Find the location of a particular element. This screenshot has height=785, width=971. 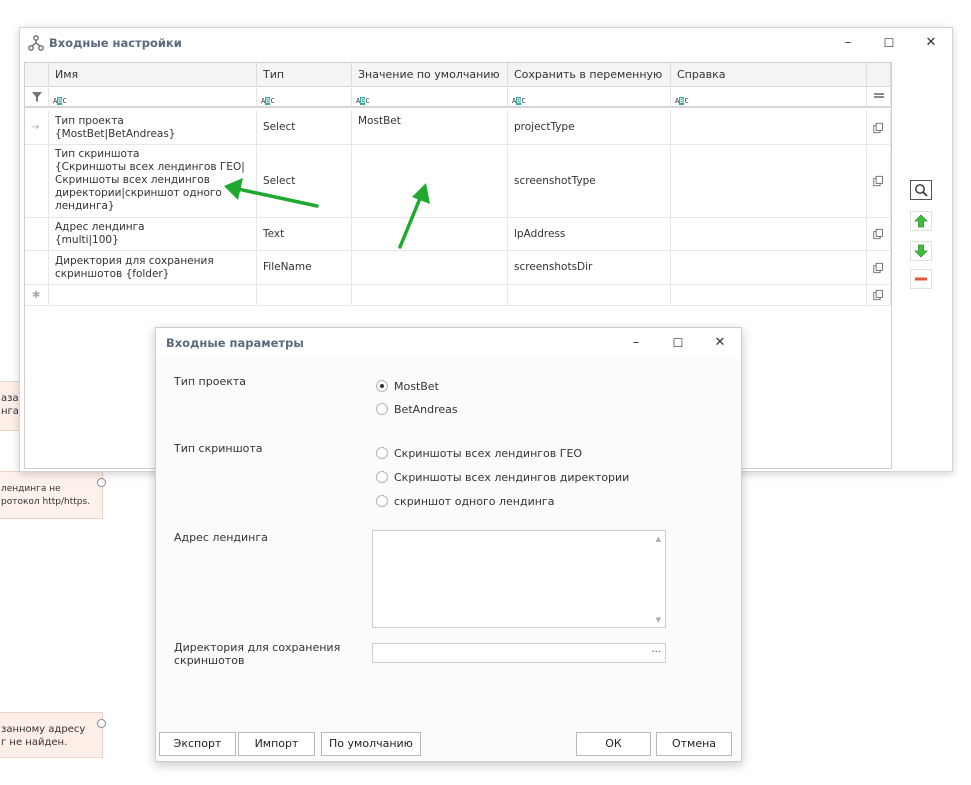

landing-address-textarea: ▲ ▼ is located at coordinates (519, 579).